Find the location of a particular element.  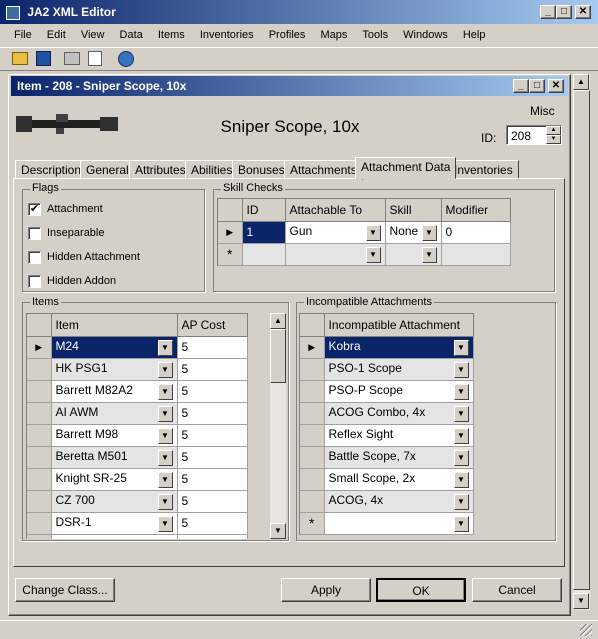

inseparable-checkbox is located at coordinates (34, 233).